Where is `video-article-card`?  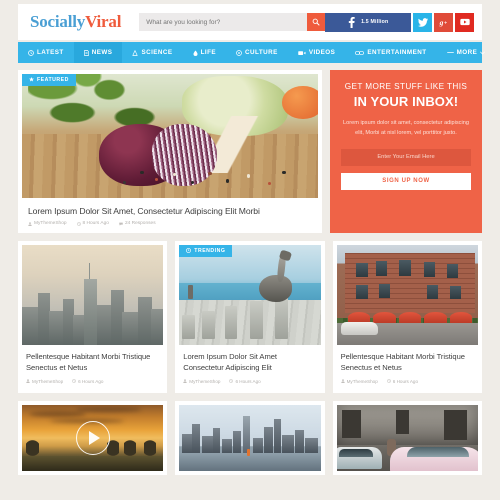
video-article-card is located at coordinates (93, 437).